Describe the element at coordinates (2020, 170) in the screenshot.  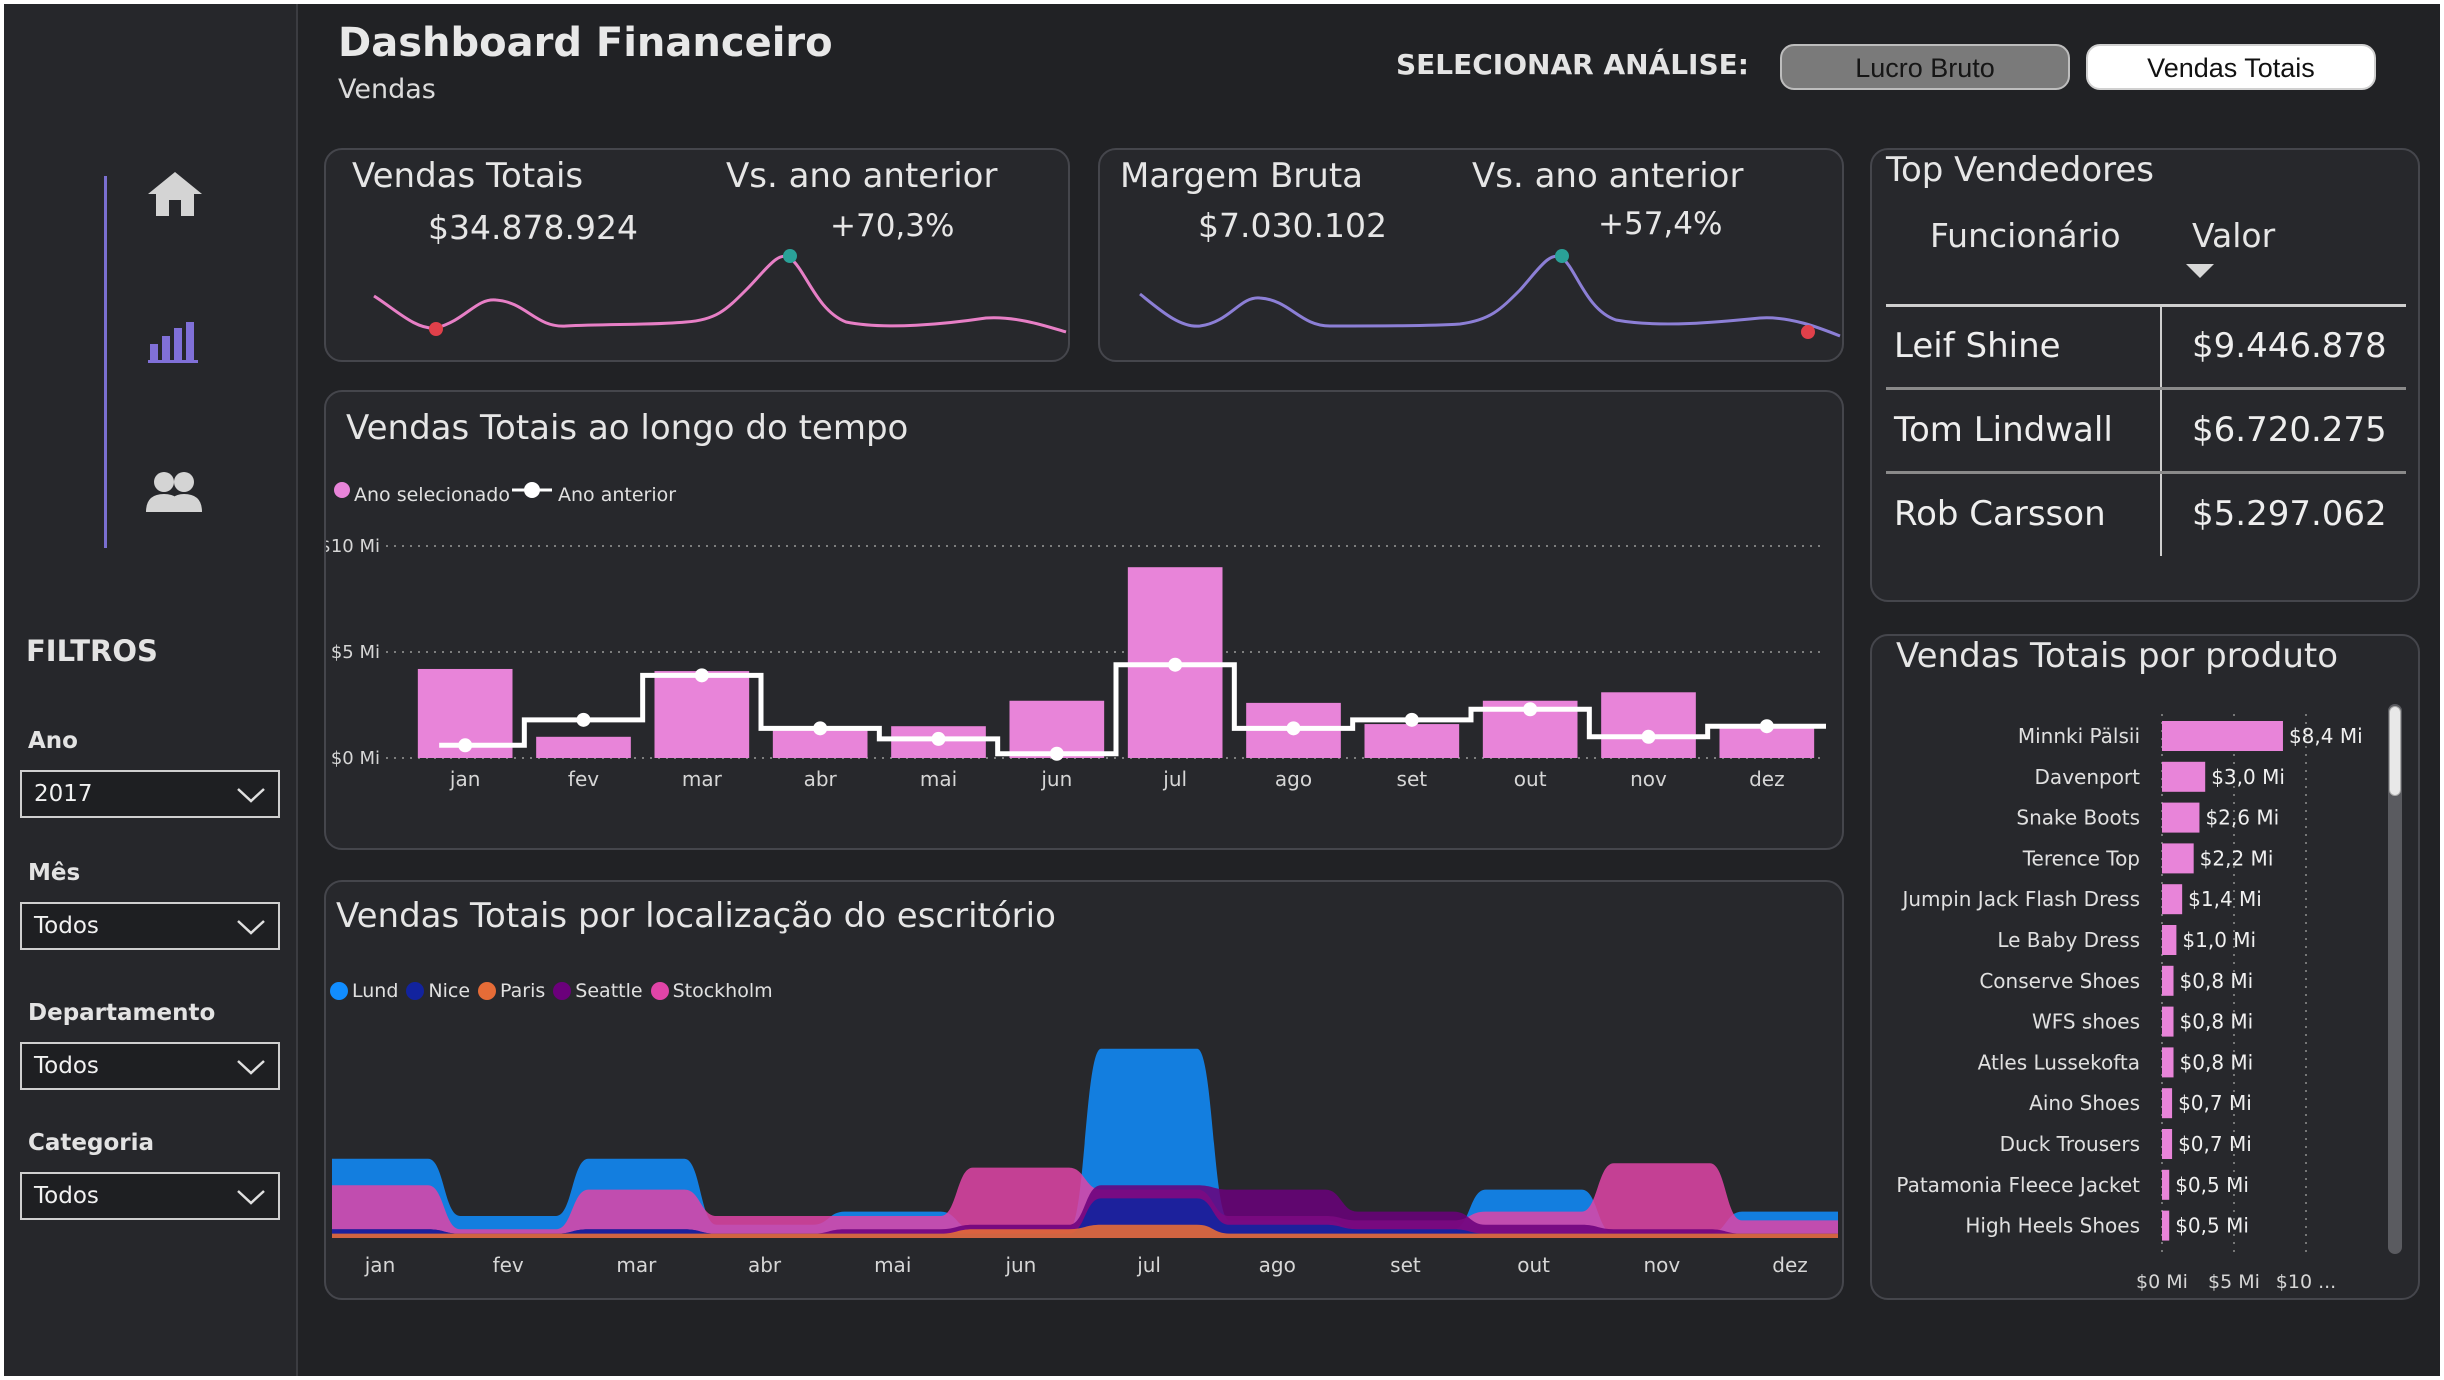
I see `top-sellers-title: Top Vendedores` at that location.